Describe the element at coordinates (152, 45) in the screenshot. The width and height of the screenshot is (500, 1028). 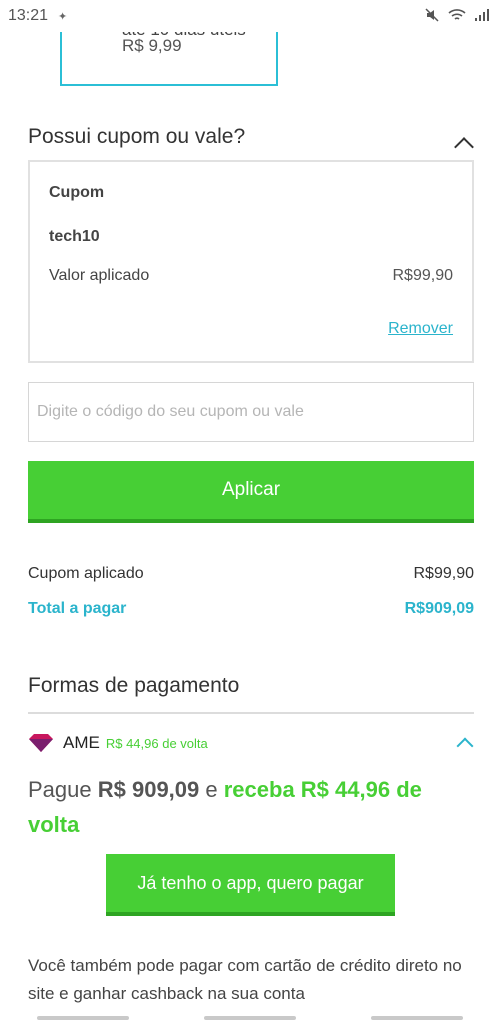
I see `shipping-price: R$ 9,99` at that location.